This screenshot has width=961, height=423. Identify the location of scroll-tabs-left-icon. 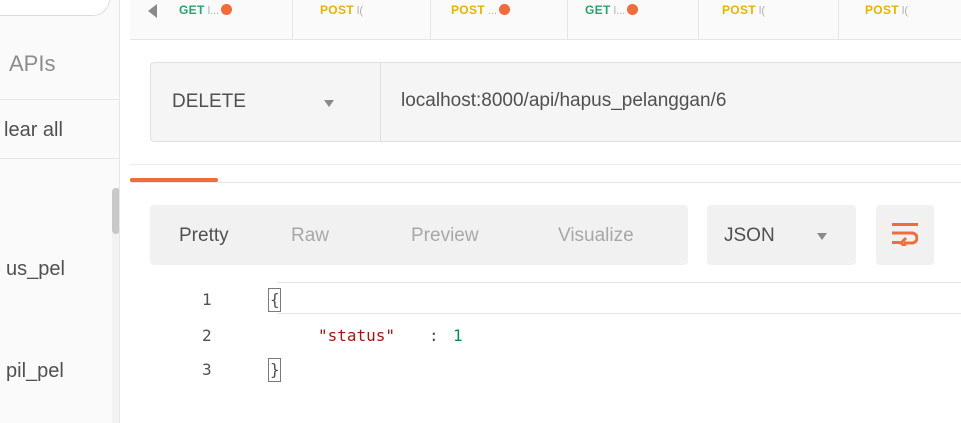
(152, 11).